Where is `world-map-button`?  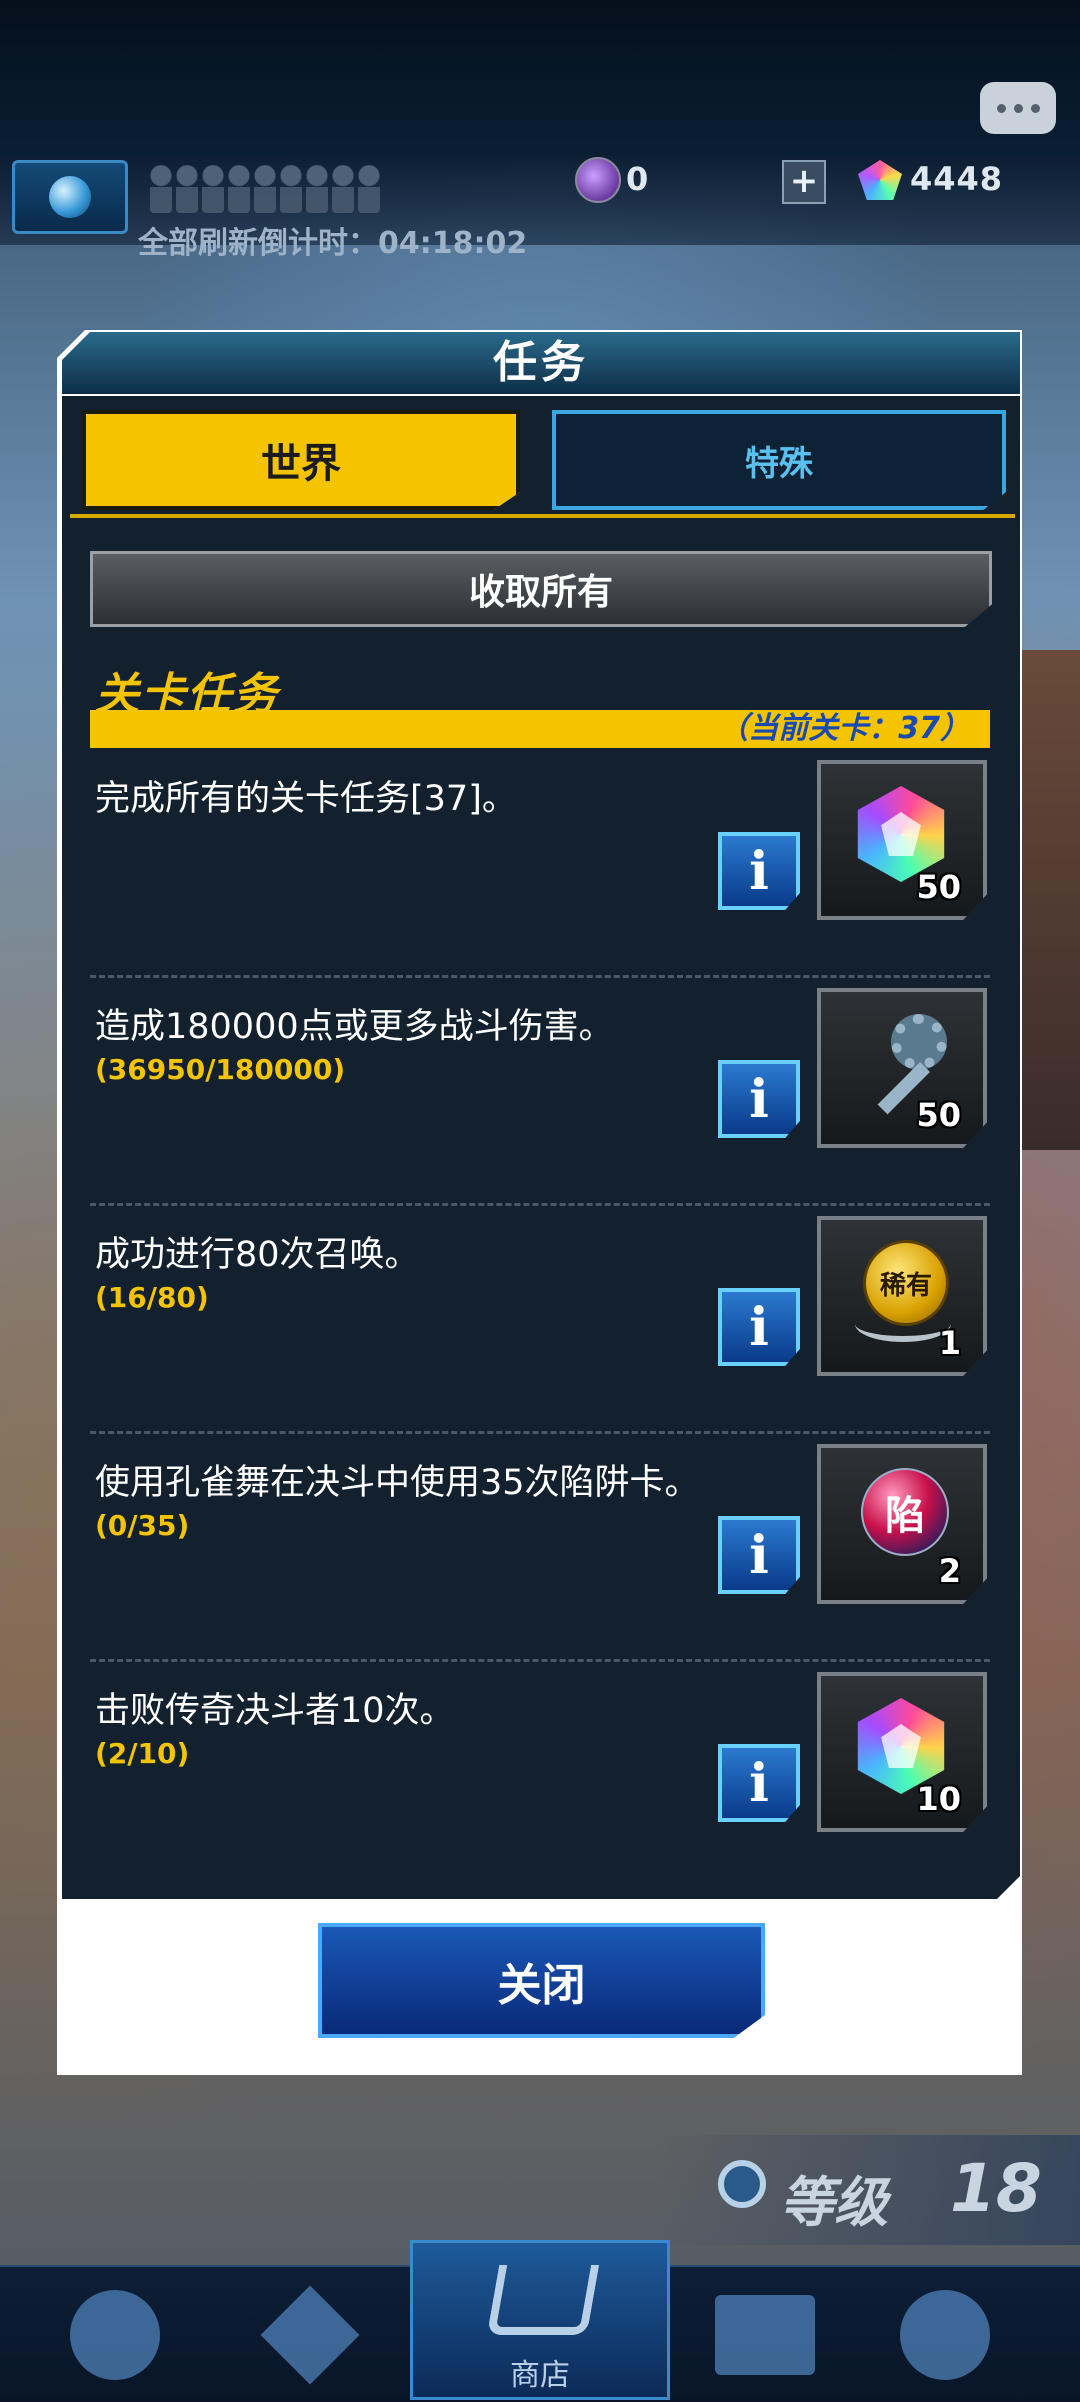
world-map-button is located at coordinates (70, 197).